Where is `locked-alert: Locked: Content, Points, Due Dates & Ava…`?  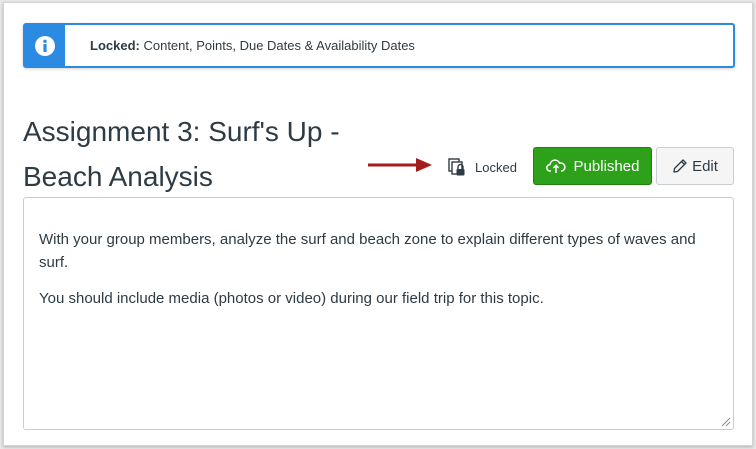
locked-alert: Locked: Content, Points, Due Dates & Ava… is located at coordinates (379, 45).